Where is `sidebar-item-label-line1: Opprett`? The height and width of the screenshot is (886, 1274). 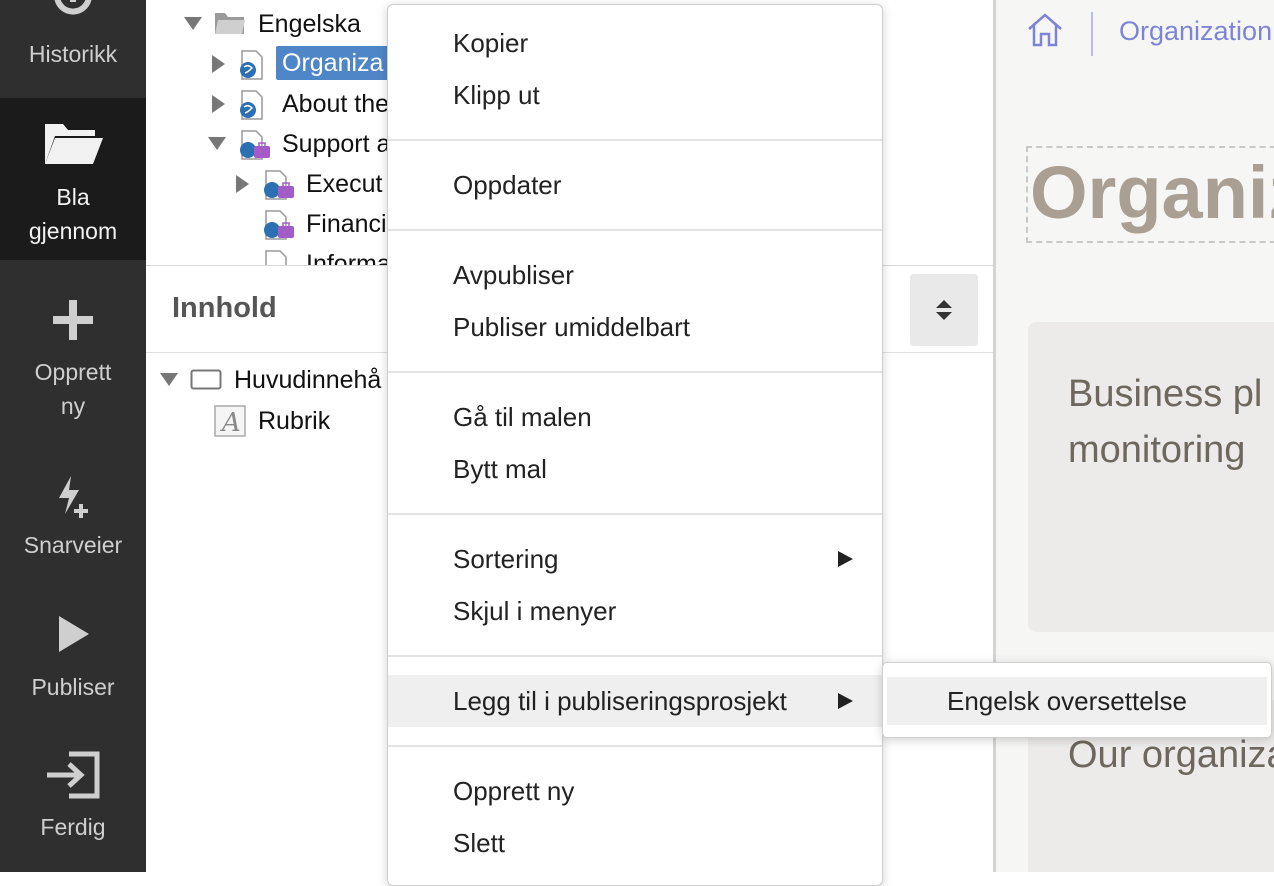 sidebar-item-label-line1: Opprett is located at coordinates (73, 372).